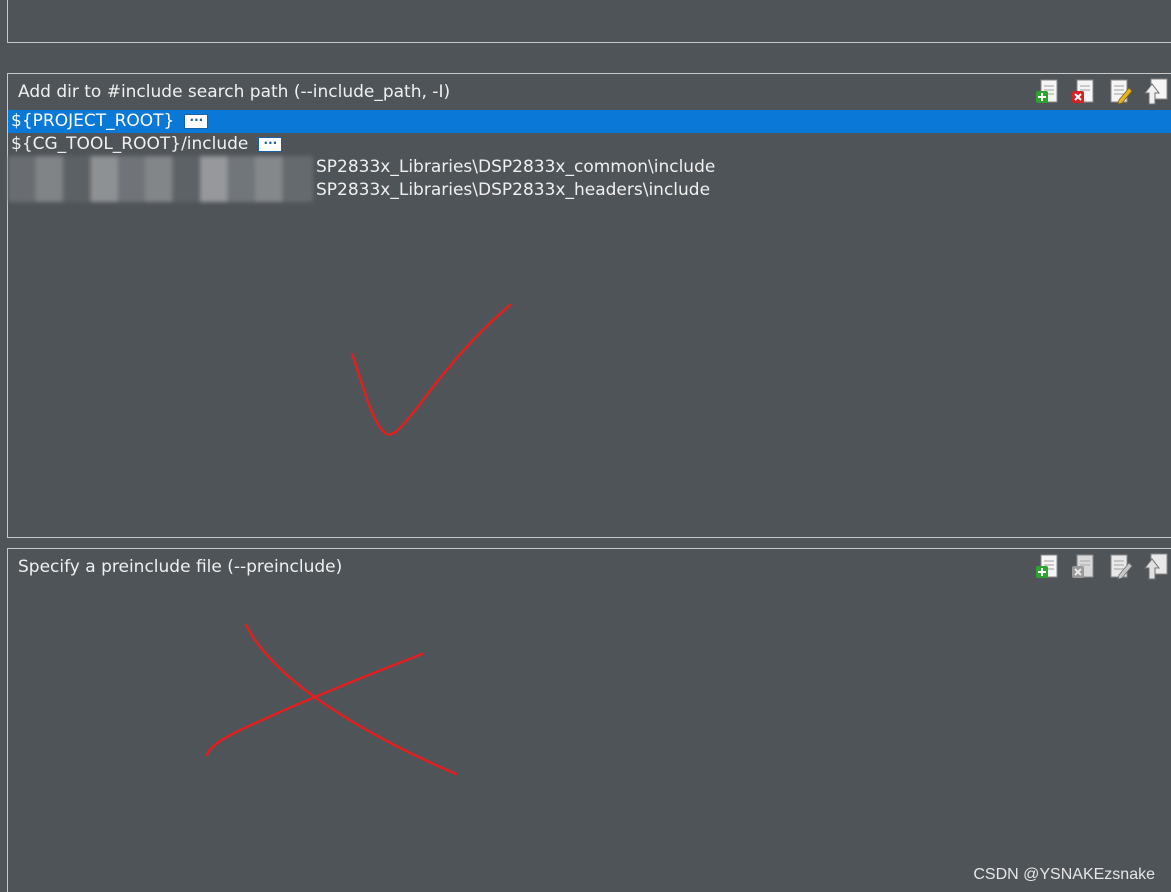  What do you see at coordinates (589, 21) in the screenshot?
I see `top-panel` at bounding box center [589, 21].